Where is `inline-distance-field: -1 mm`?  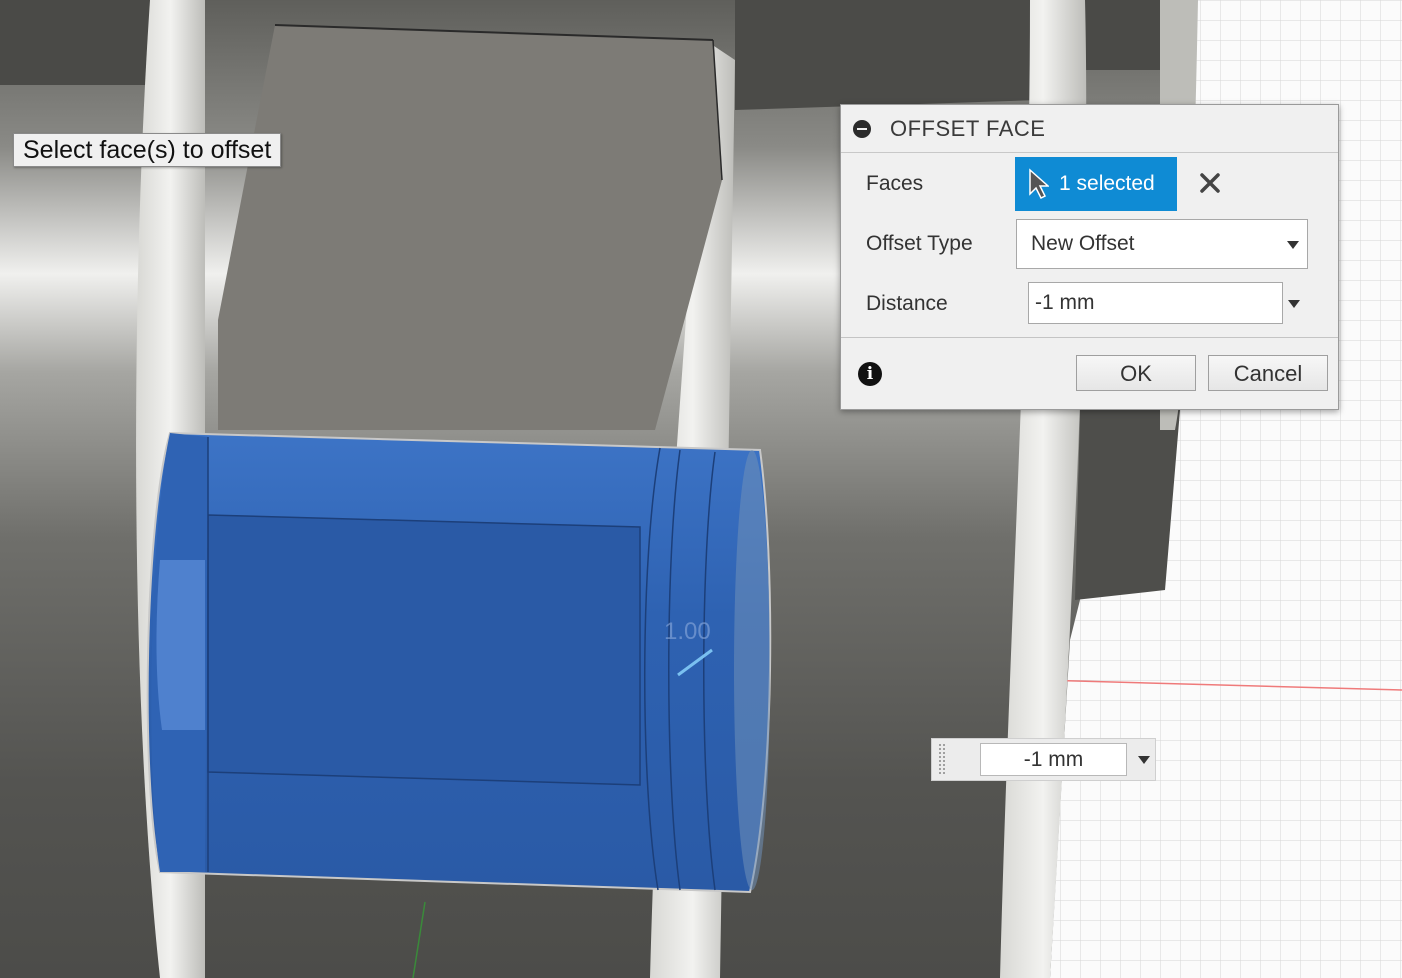 inline-distance-field: -1 mm is located at coordinates (1053, 759).